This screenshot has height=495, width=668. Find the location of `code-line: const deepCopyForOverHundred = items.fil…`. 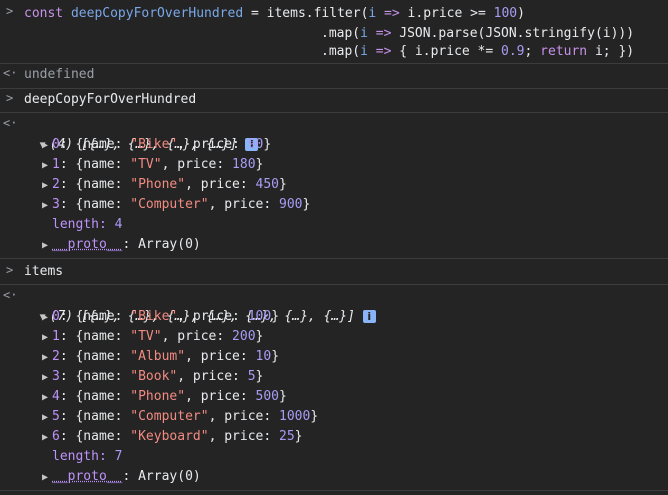

code-line: const deepCopyForOverHundred = items.fil… is located at coordinates (274, 13).